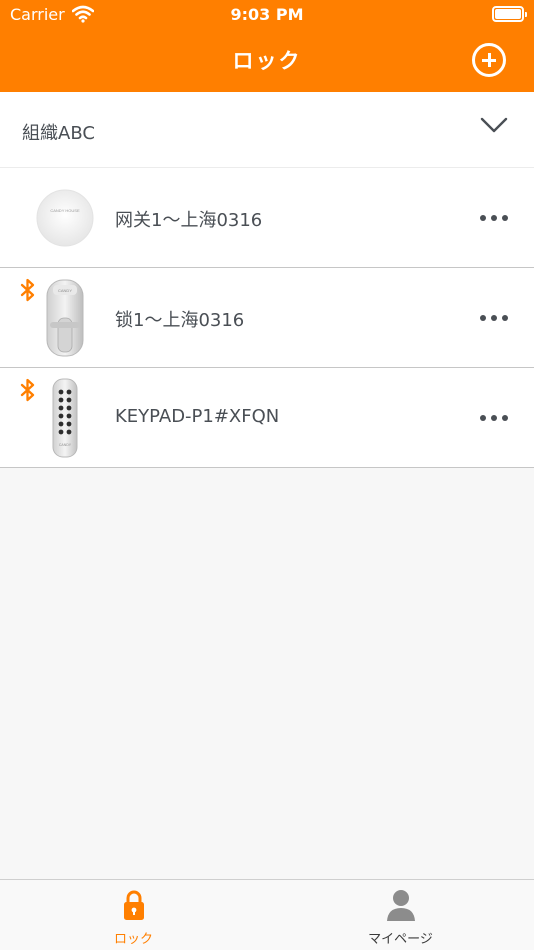  Describe the element at coordinates (133, 939) in the screenshot. I see `tab-label: ロック` at that location.